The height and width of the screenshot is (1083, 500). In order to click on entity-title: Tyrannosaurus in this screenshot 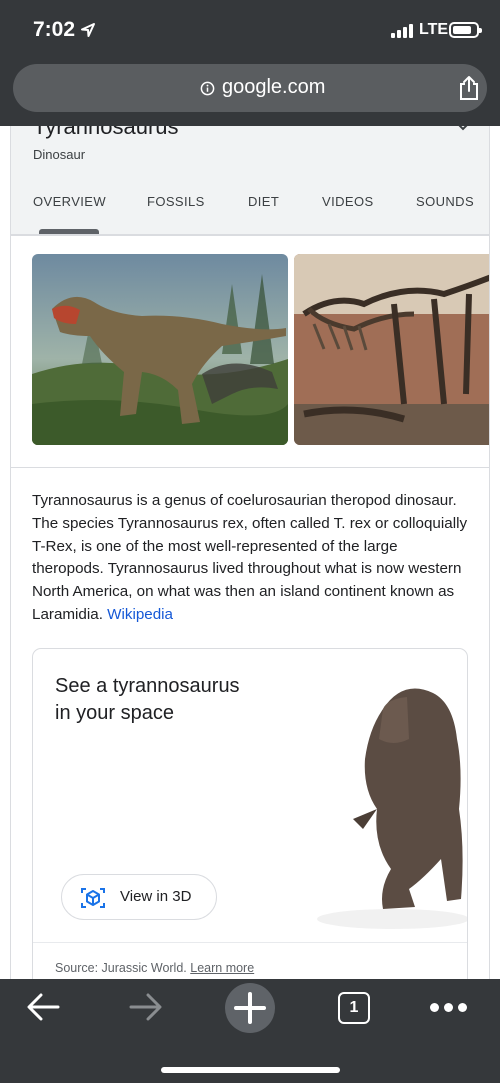, I will do `click(106, 132)`.